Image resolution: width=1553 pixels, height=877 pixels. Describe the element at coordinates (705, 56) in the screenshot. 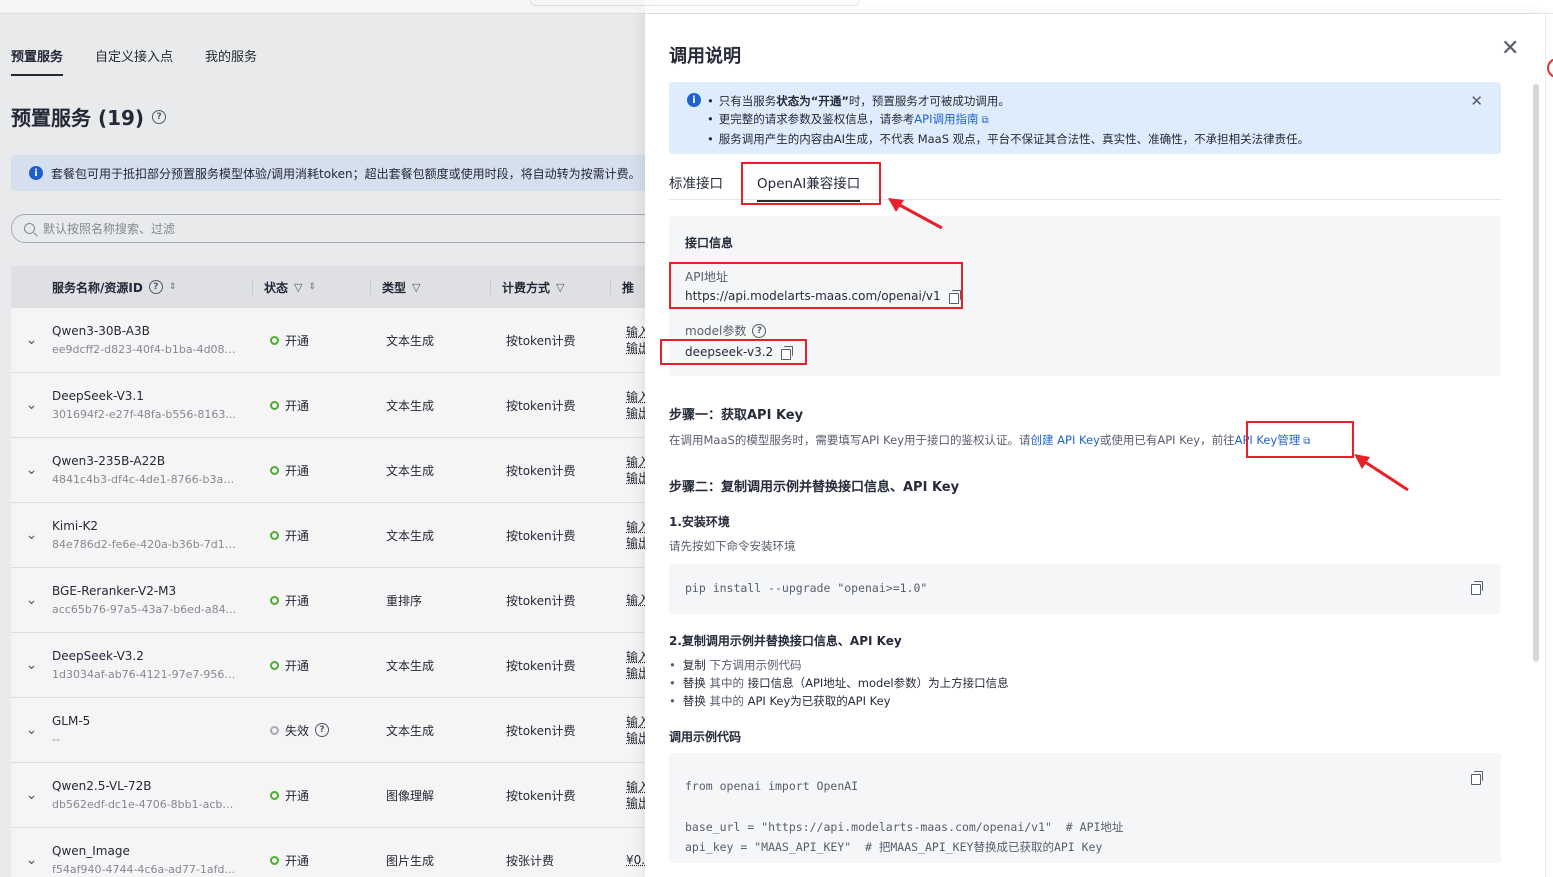

I see `drawer-title: 调用说明` at that location.